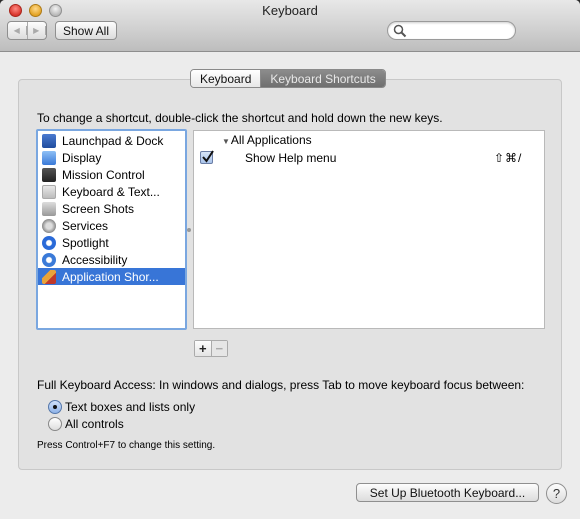  I want to click on category-services: Services, so click(111, 225).